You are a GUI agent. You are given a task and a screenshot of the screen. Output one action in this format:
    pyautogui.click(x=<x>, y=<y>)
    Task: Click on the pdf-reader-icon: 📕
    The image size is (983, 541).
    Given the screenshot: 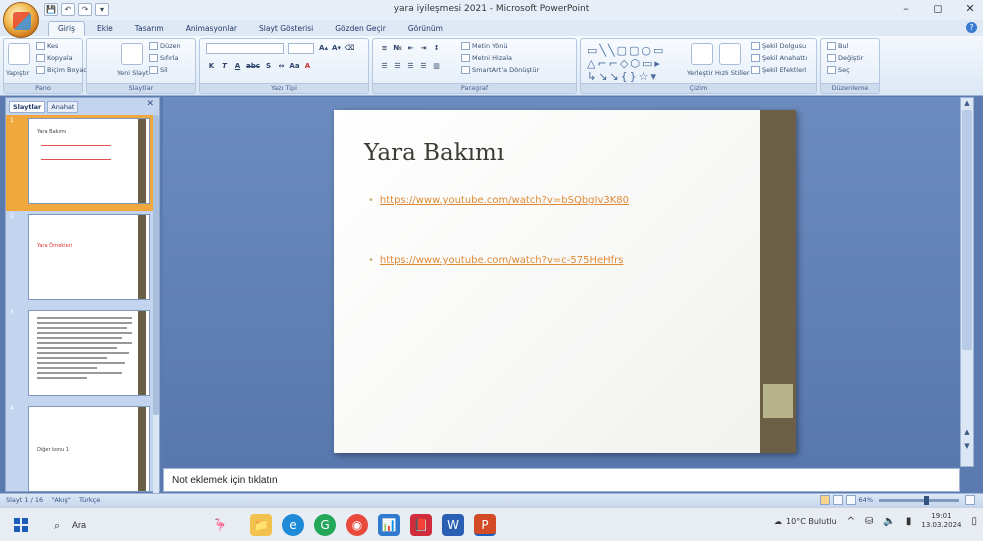 What is the action you would take?
    pyautogui.click(x=421, y=525)
    